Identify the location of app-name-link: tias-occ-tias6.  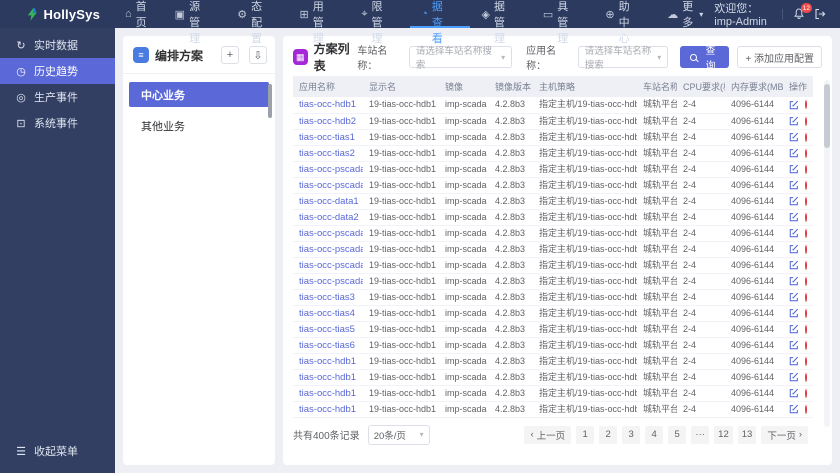
(327, 345).